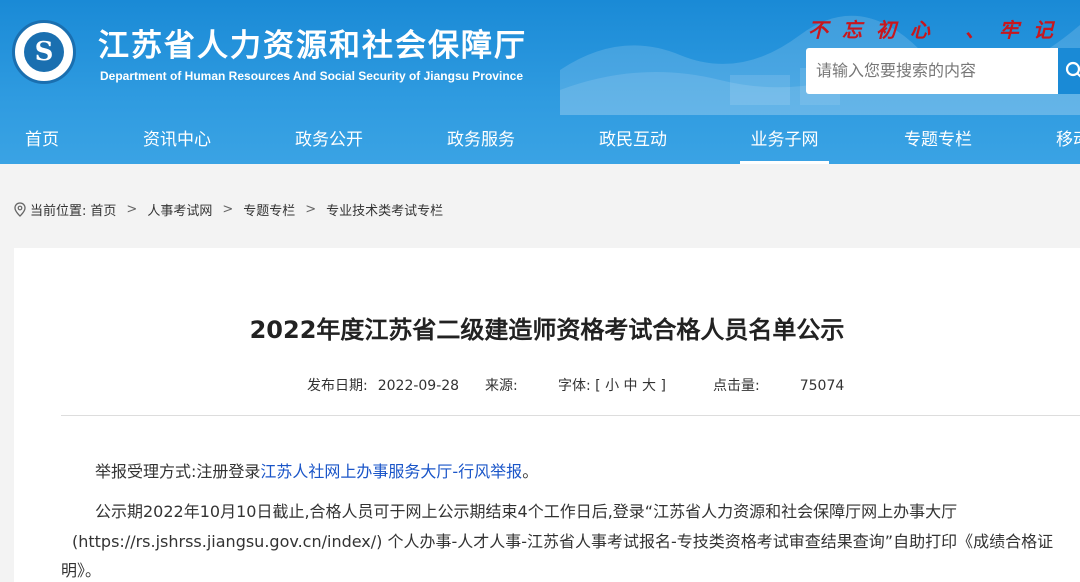 Image resolution: width=1080 pixels, height=582 pixels. What do you see at coordinates (530, 471) in the screenshot?
I see `report-text-end: 。` at bounding box center [530, 471].